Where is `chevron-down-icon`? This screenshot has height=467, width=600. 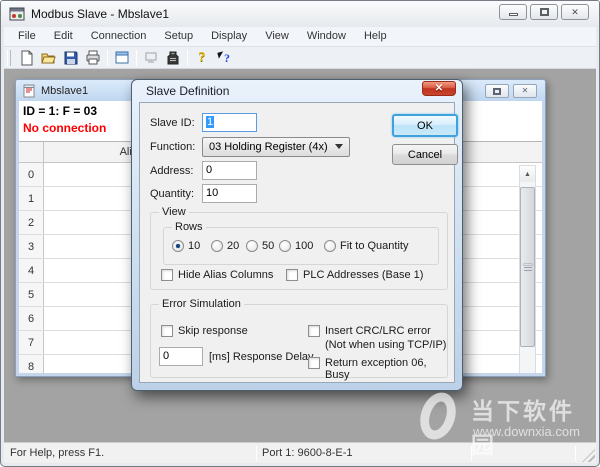
chevron-down-icon is located at coordinates (339, 146).